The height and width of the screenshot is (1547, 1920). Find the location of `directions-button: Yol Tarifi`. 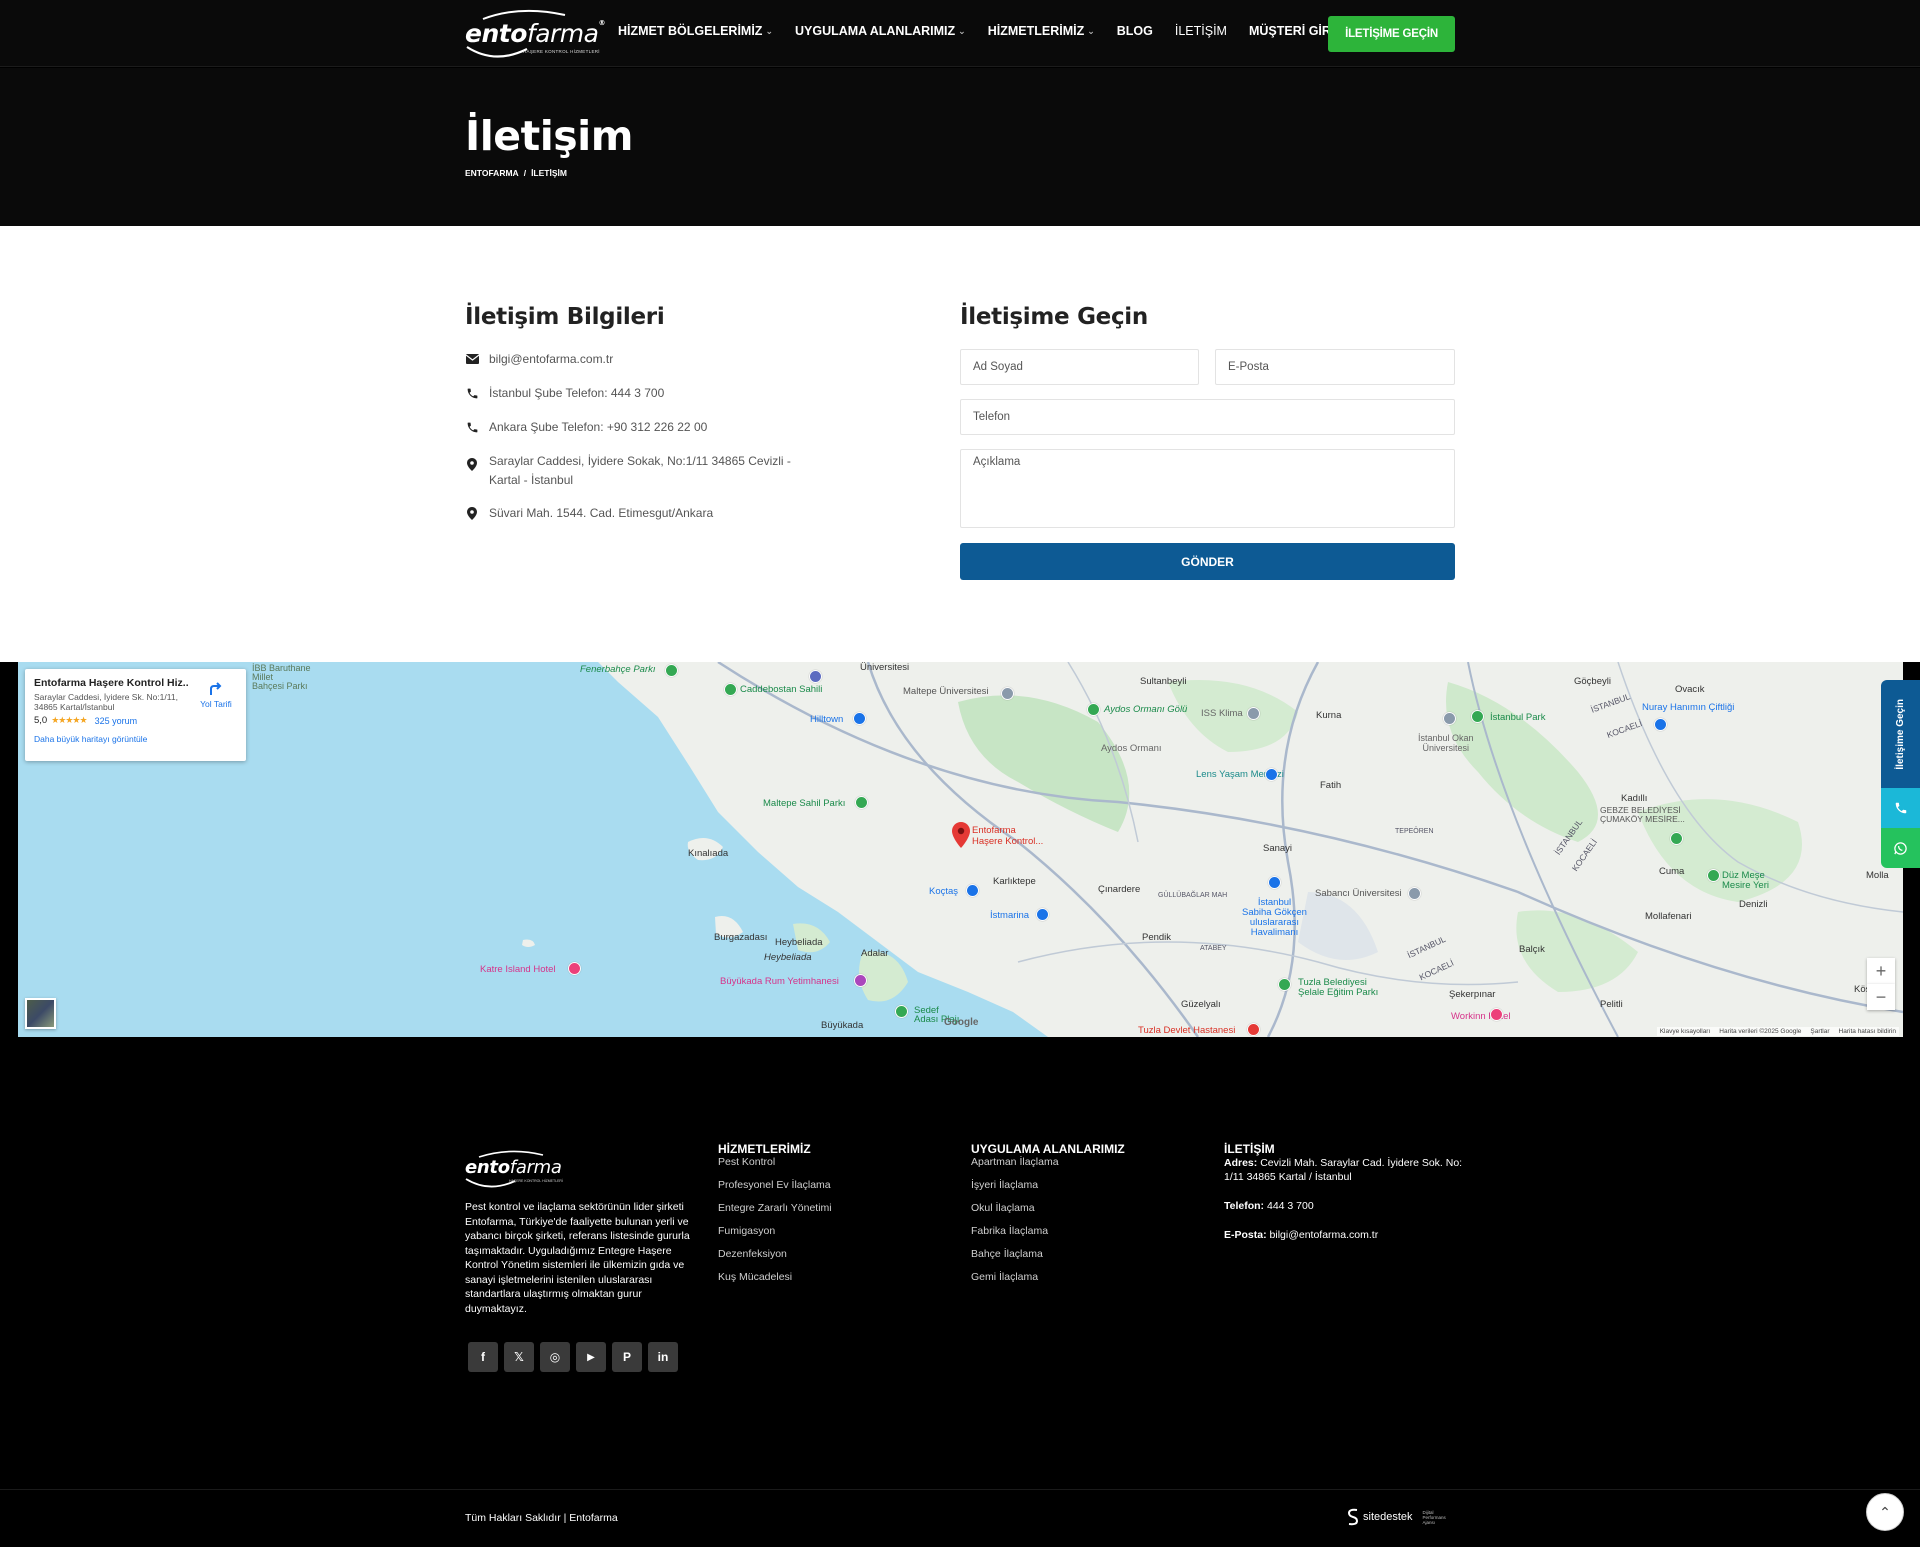

directions-button: Yol Tarifi is located at coordinates (216, 695).